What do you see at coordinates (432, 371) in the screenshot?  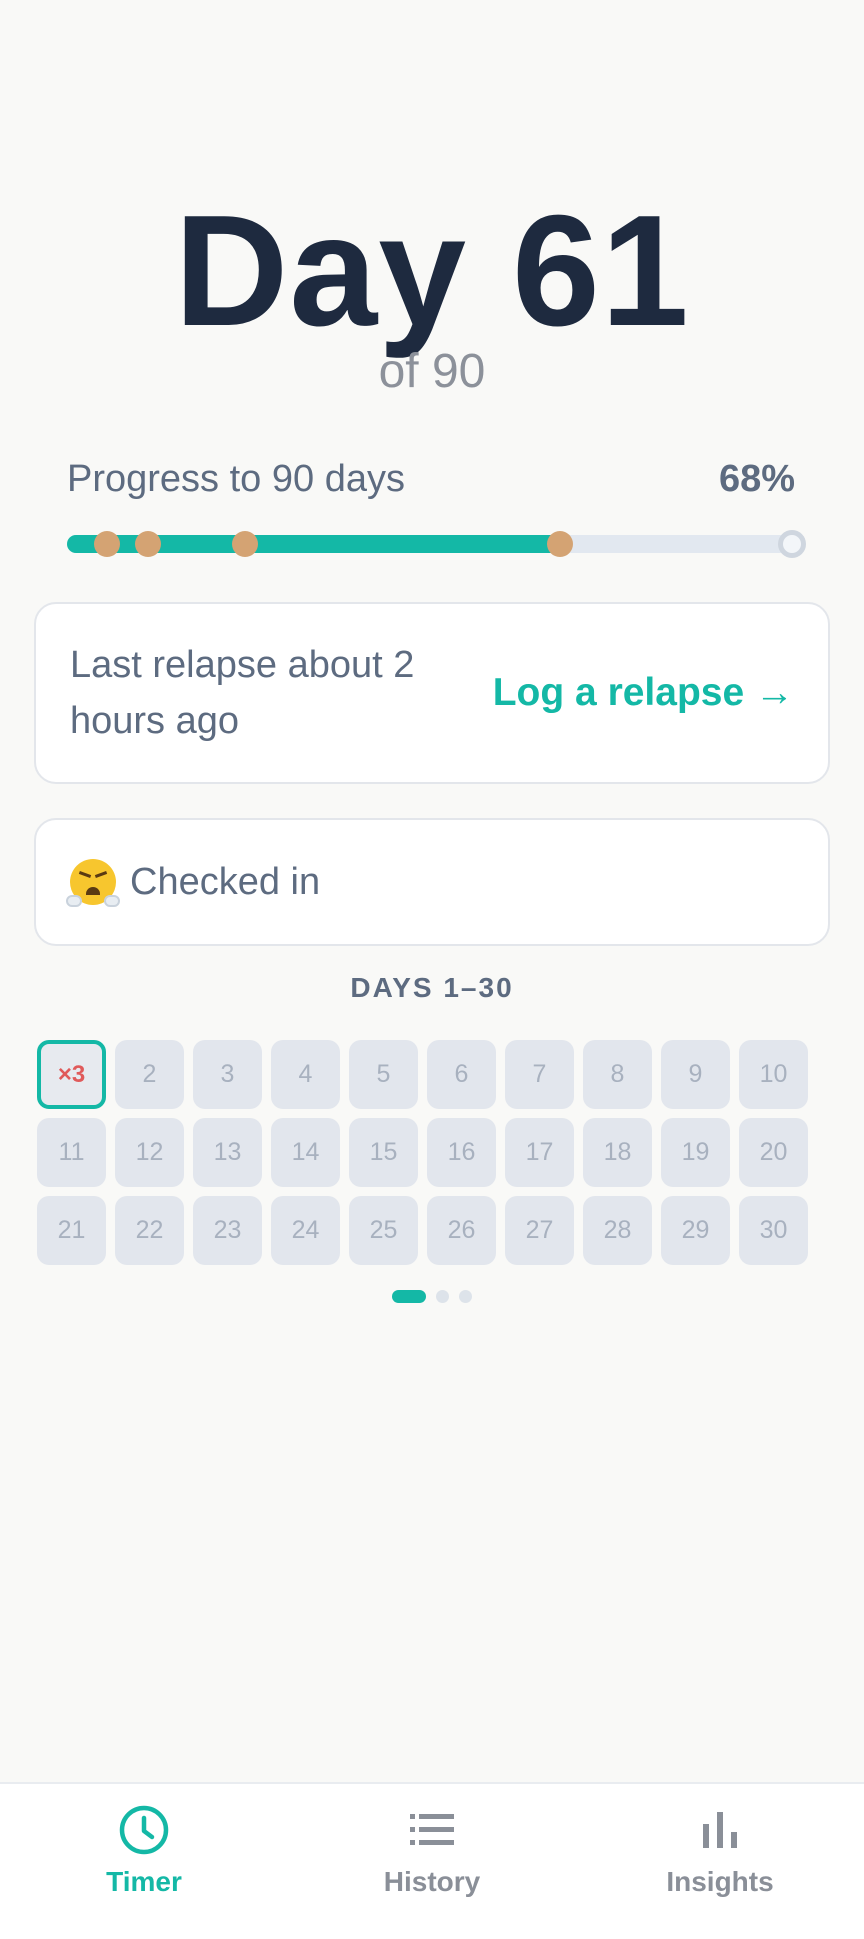 I see `day-subtitle: of 90` at bounding box center [432, 371].